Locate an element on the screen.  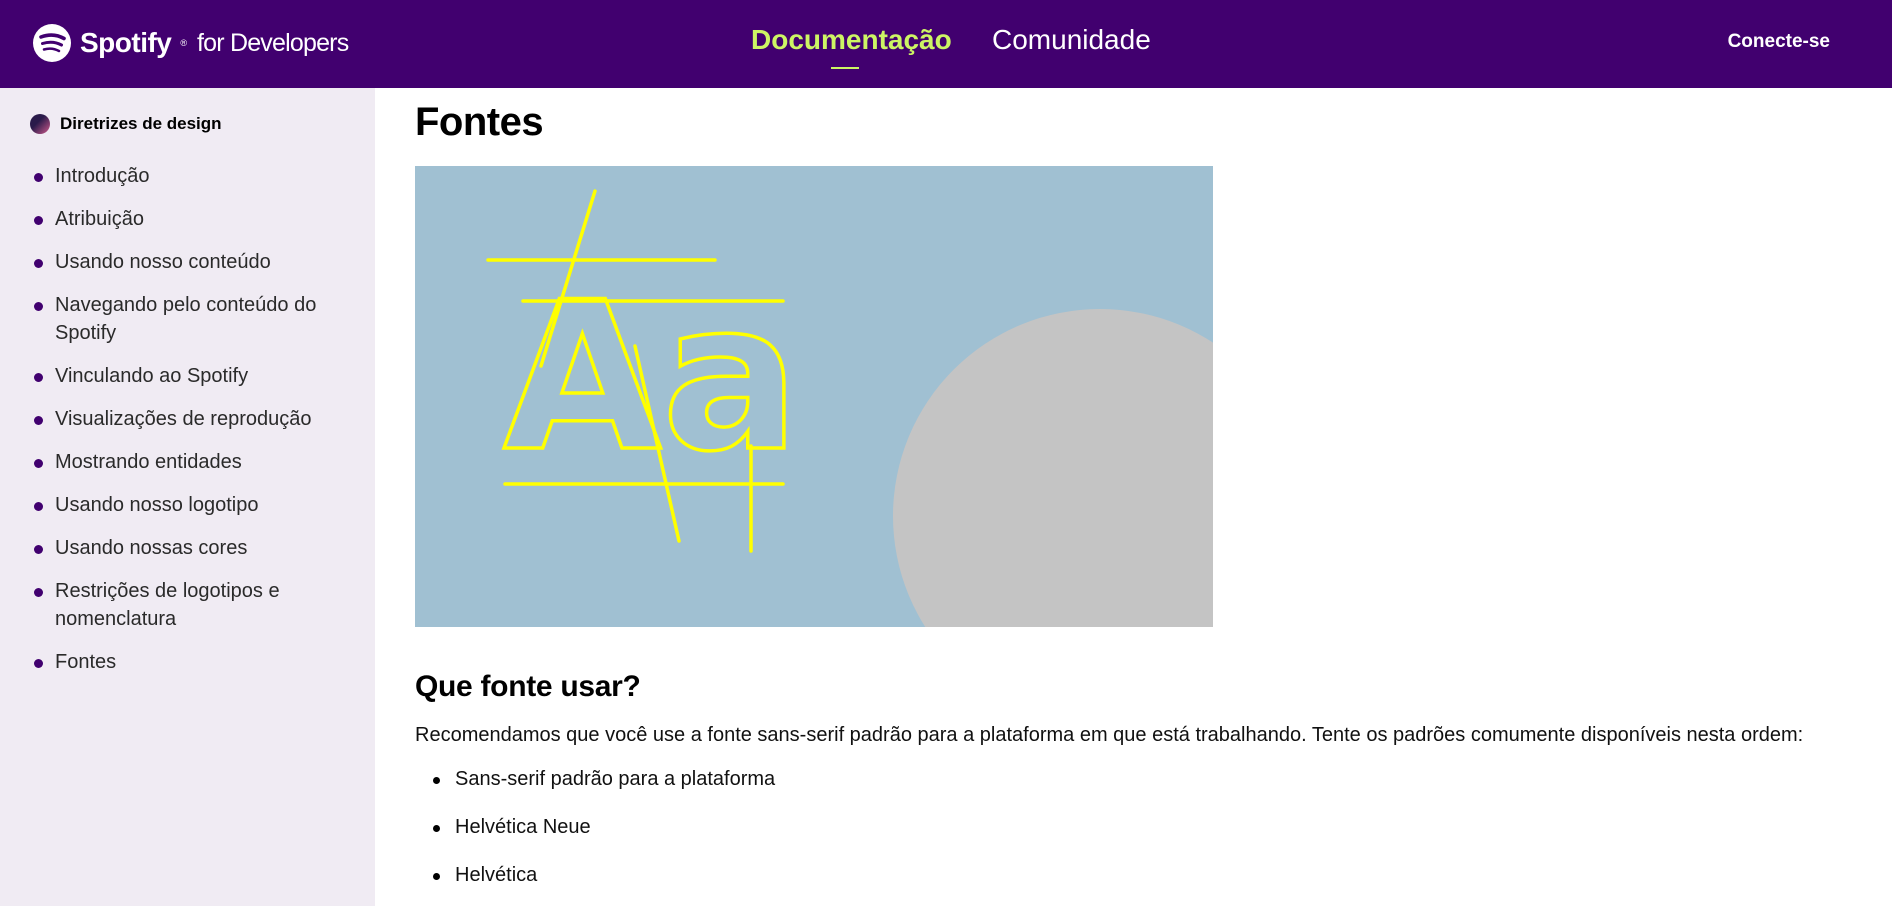
sidebar-item-vinculando: Vinculando ao Spotify is located at coordinates (199, 376).